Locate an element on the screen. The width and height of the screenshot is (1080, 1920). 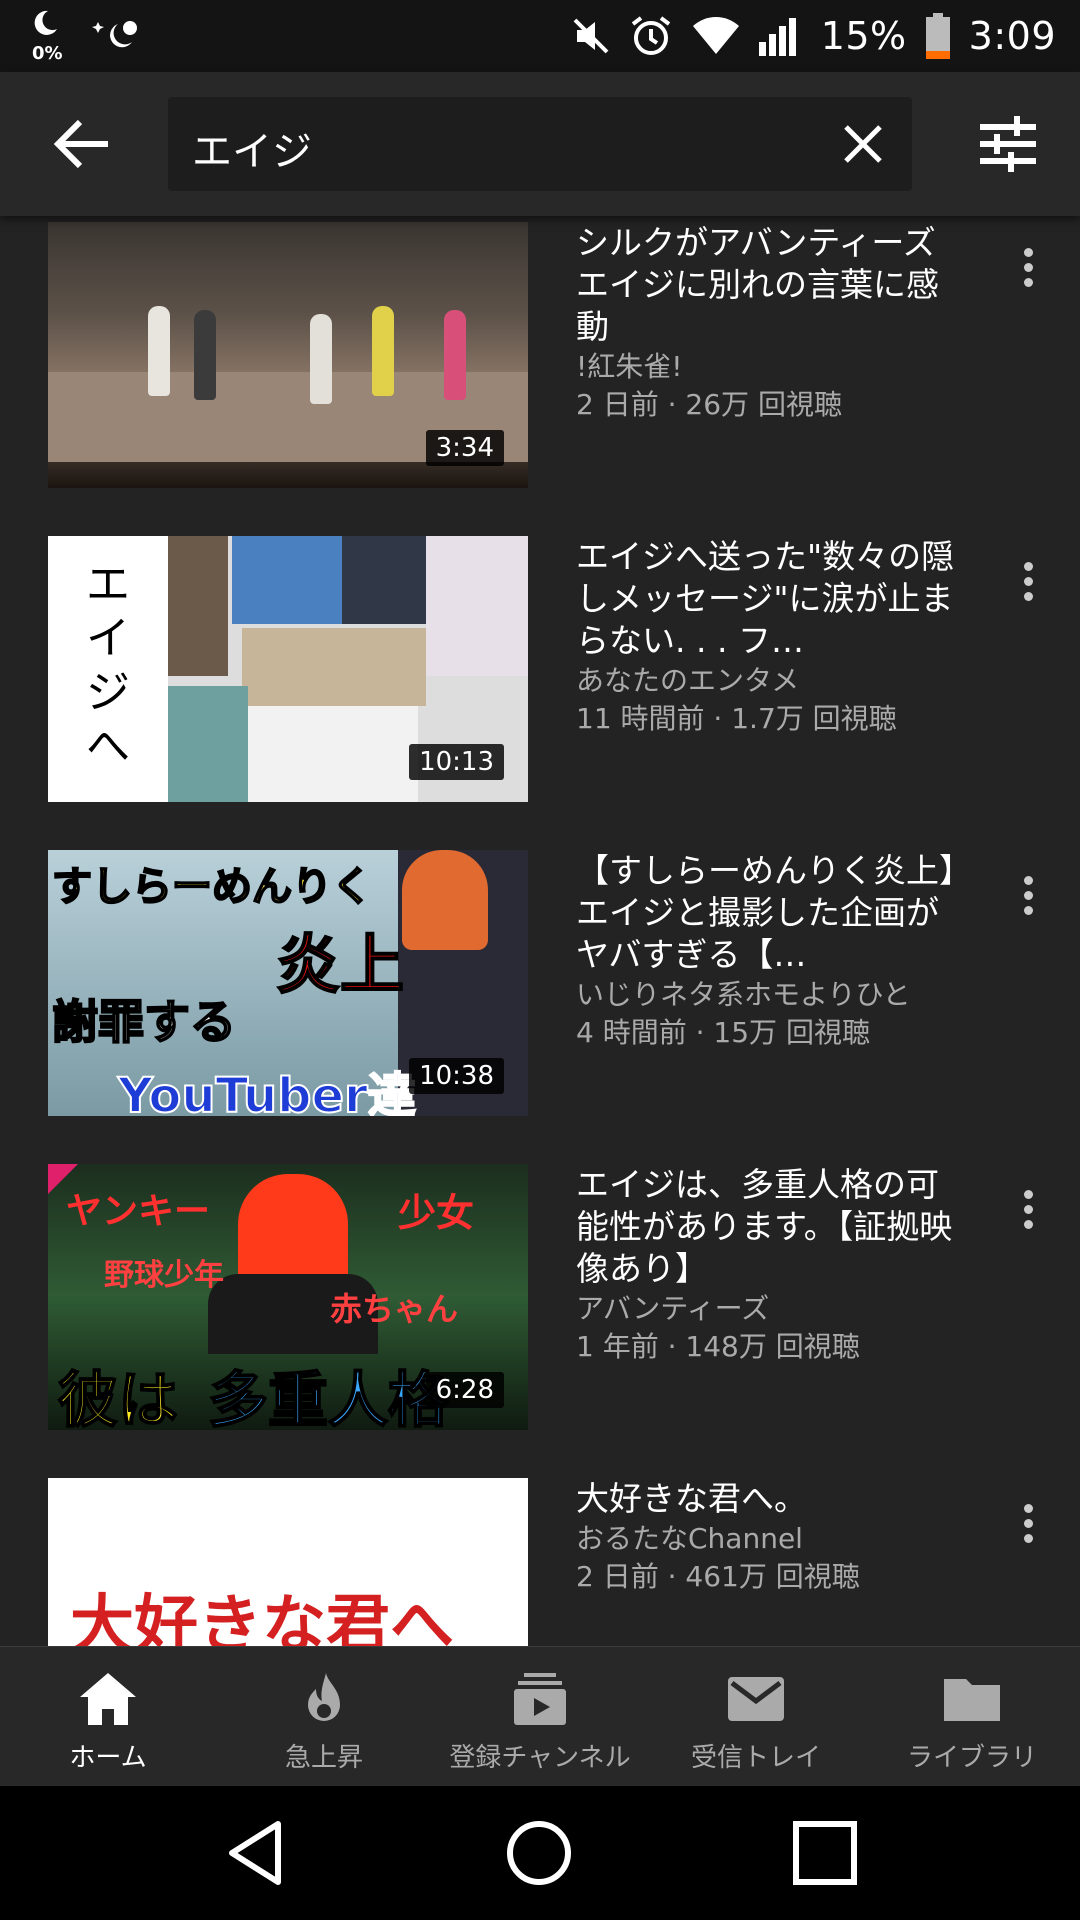
video-thumbnail: ヤンキー 少女 野球少年 赤ちゃん 彼は 多重人格 6:28 is located at coordinates (288, 1297).